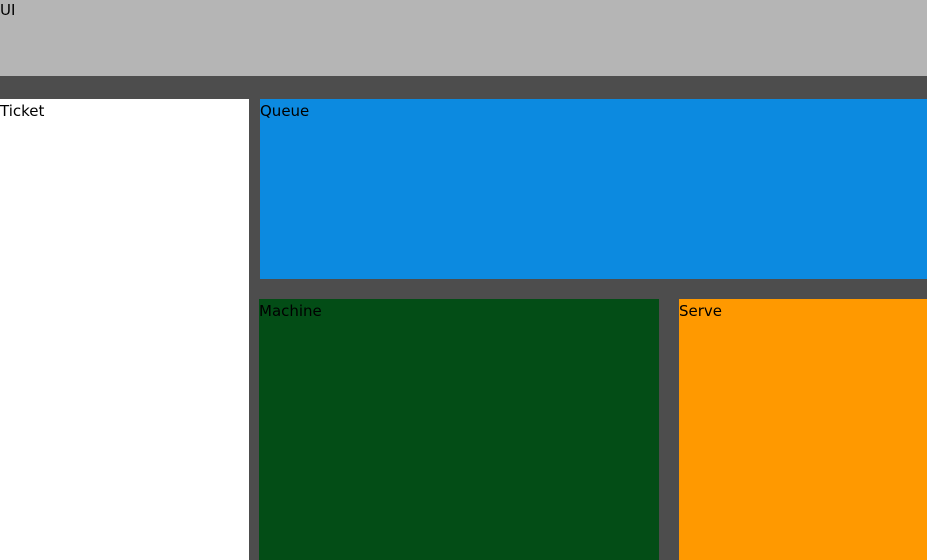 This screenshot has height=560, width=927. I want to click on serve-panel: Serve, so click(803, 429).